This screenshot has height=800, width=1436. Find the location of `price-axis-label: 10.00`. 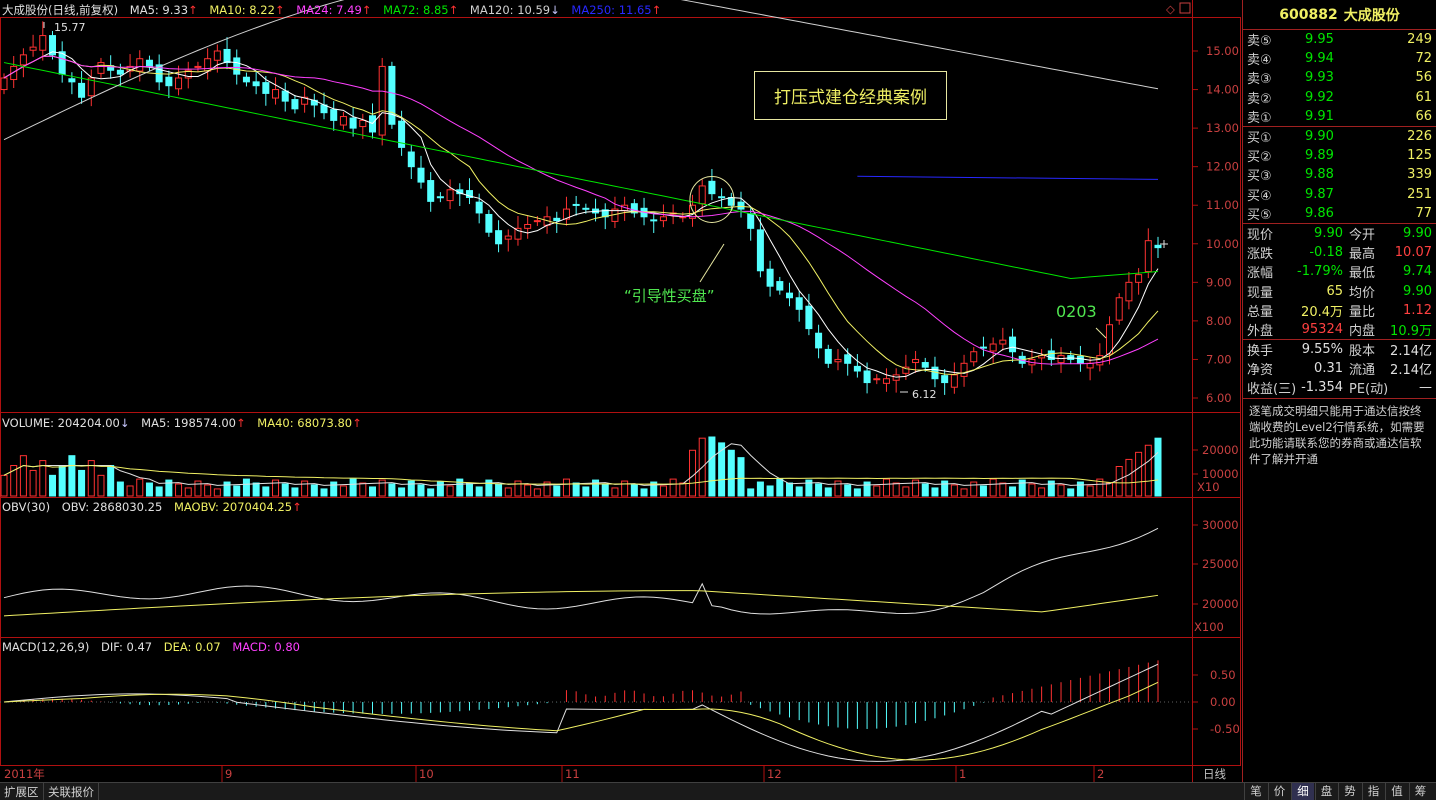

price-axis-label: 10.00 is located at coordinates (1222, 244).